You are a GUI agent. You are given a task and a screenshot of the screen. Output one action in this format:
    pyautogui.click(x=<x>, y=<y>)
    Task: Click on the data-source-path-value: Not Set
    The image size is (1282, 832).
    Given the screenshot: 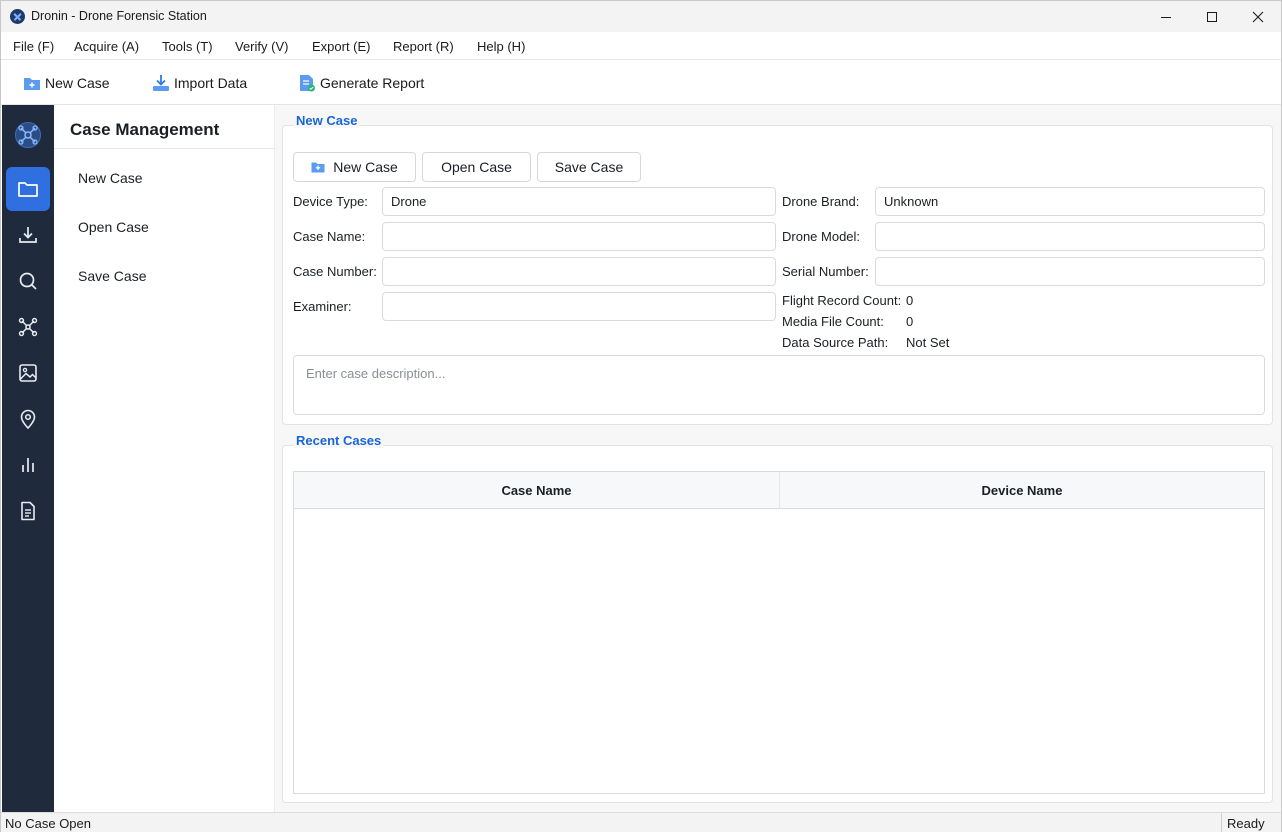 What is the action you would take?
    pyautogui.click(x=928, y=342)
    